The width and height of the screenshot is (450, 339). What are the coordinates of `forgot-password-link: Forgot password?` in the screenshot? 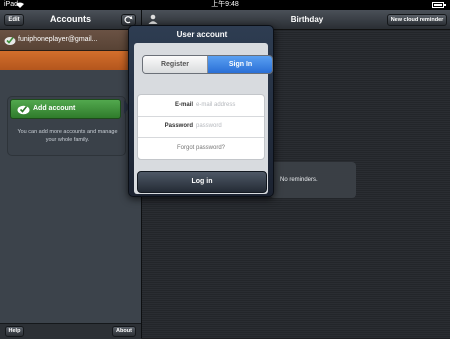 It's located at (201, 148).